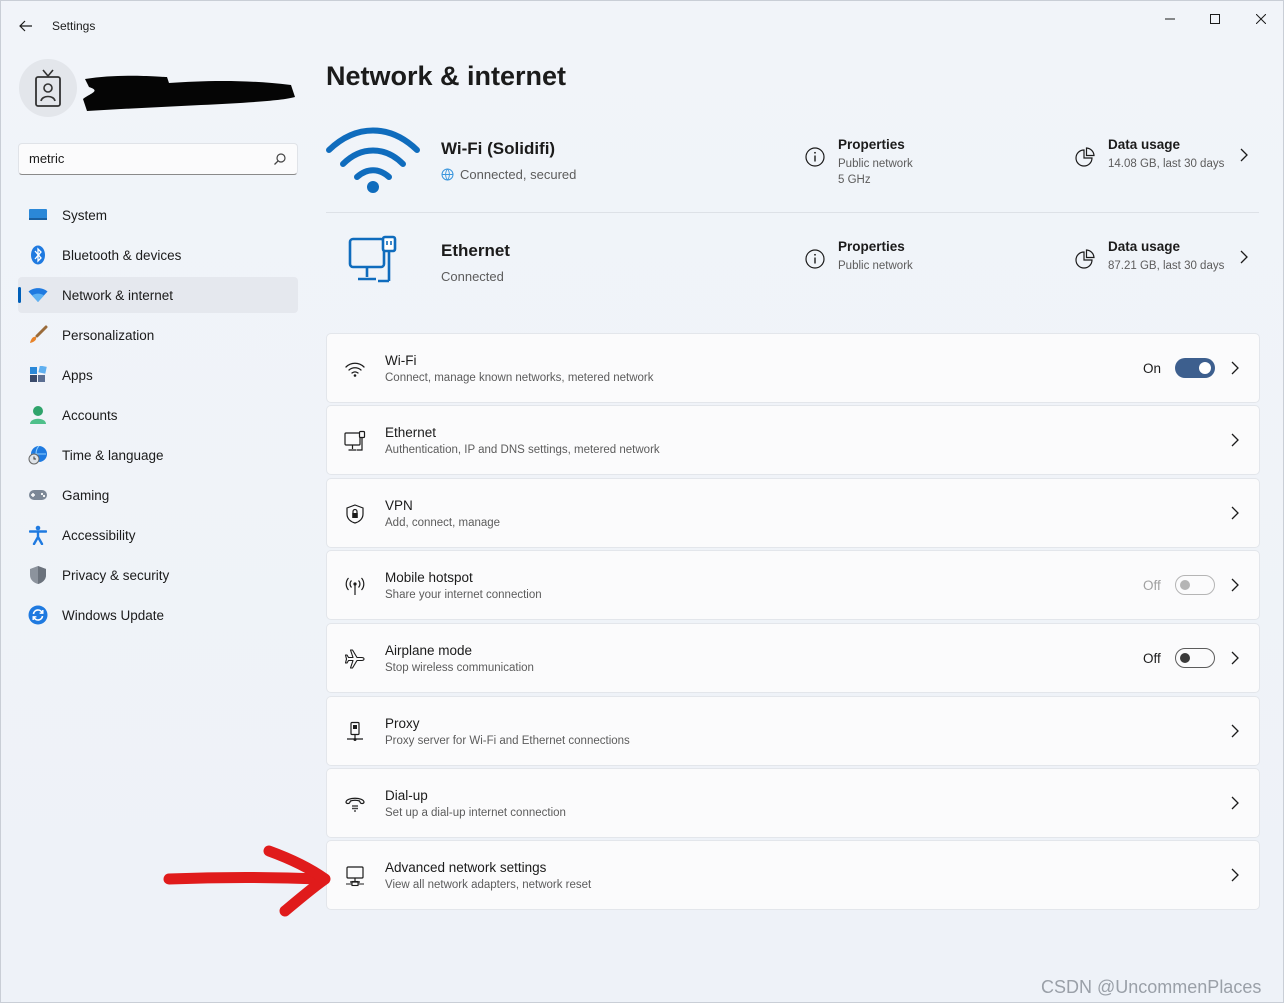 This screenshot has height=1003, width=1284. I want to click on proxy-icon, so click(355, 732).